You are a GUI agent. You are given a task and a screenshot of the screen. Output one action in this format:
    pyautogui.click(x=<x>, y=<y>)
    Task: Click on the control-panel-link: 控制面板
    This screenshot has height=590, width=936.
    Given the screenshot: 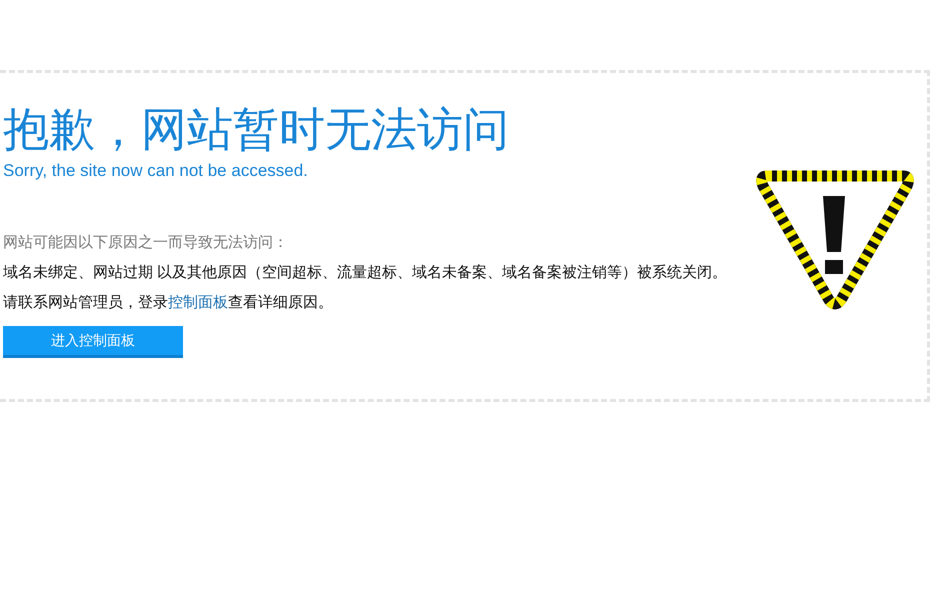 What is the action you would take?
    pyautogui.click(x=198, y=302)
    